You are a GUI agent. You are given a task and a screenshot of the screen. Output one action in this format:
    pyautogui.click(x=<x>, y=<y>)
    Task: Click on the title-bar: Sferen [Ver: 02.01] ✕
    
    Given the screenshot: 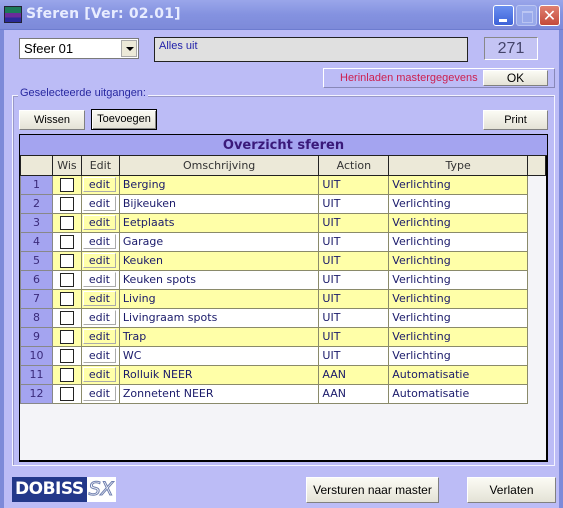 What is the action you would take?
    pyautogui.click(x=281, y=15)
    